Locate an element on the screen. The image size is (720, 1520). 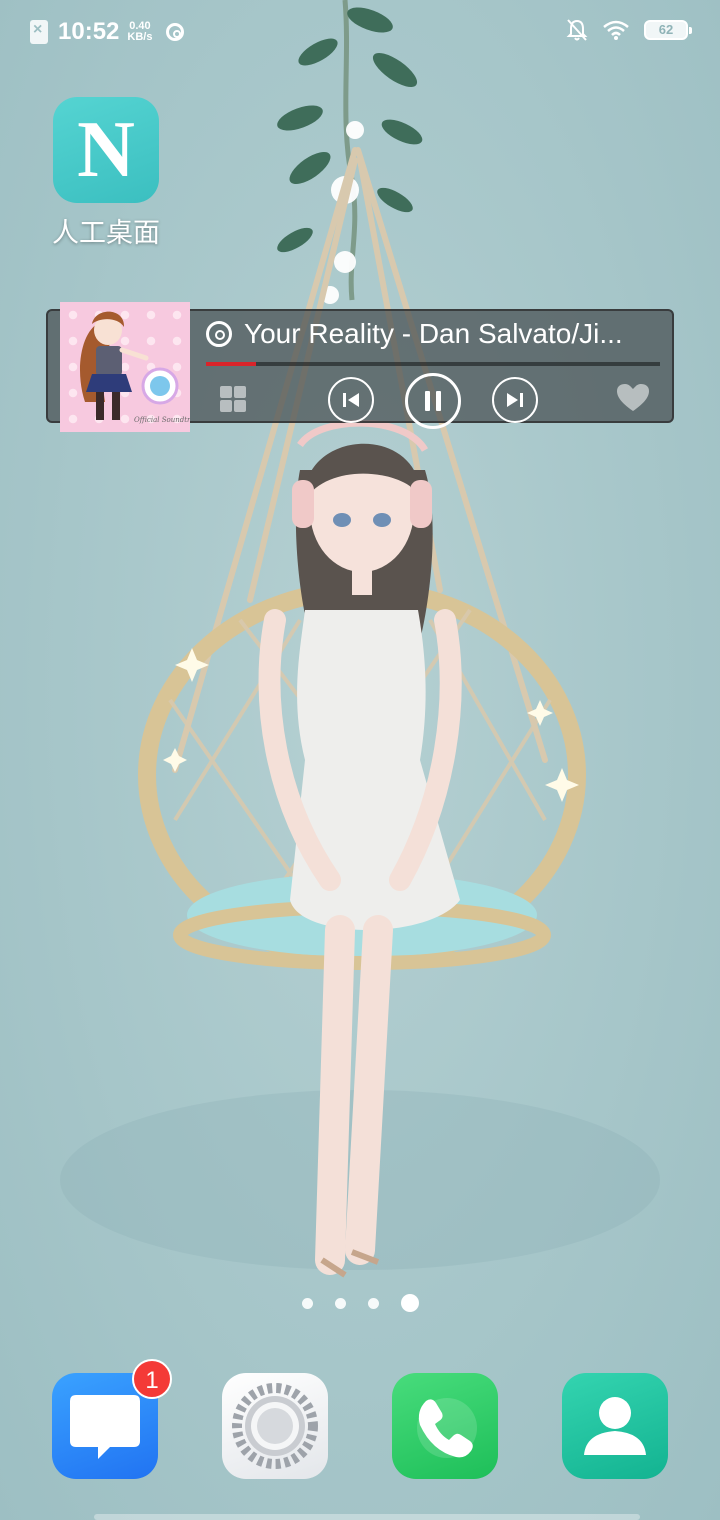
page-dot-active is located at coordinates (409, 1303).